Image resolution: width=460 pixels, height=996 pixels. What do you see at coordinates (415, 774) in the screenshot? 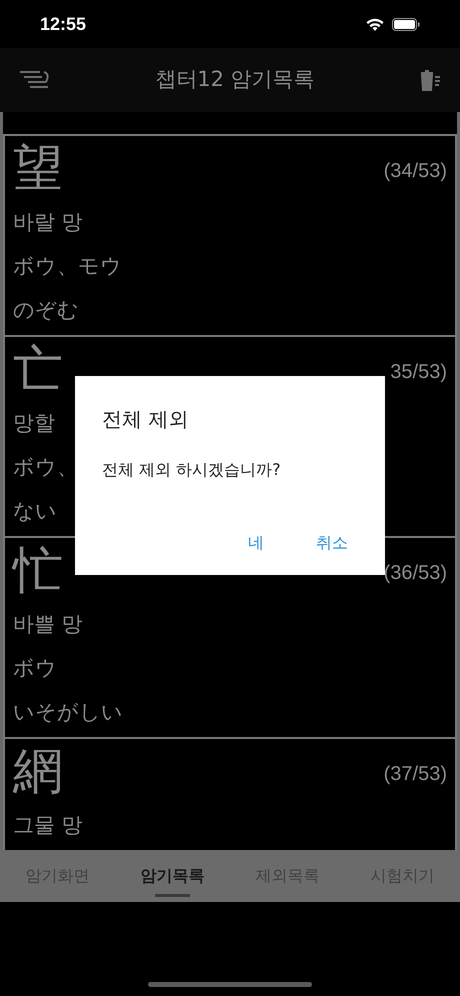
I see `progress-count: (37/53)` at bounding box center [415, 774].